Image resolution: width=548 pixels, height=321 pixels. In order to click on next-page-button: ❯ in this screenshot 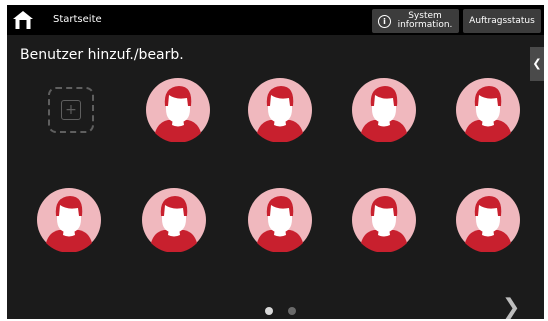, I will do `click(511, 307)`.